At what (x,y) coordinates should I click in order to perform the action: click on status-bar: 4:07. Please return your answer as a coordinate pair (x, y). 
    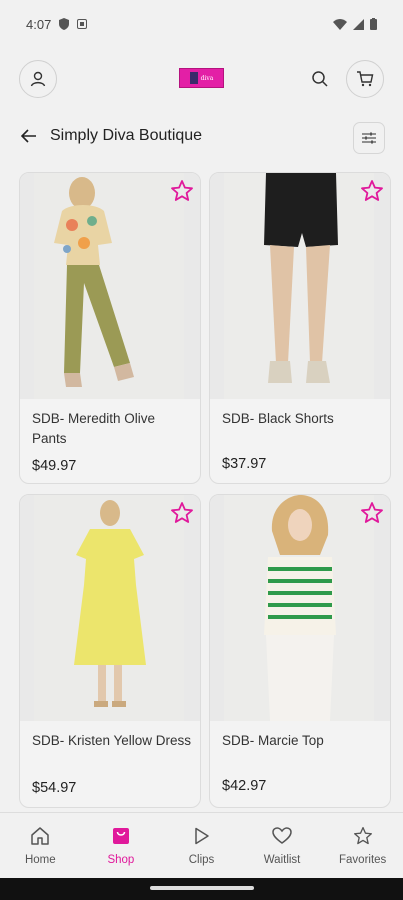
    Looking at the image, I should click on (201, 24).